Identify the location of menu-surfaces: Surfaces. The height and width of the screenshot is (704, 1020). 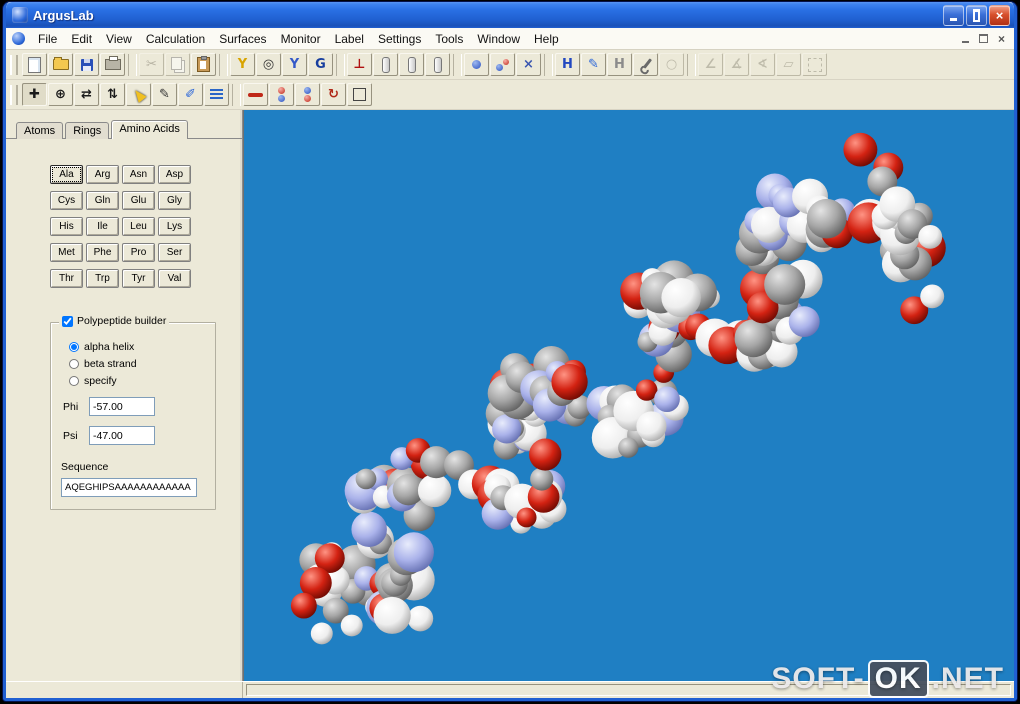
(242, 39).